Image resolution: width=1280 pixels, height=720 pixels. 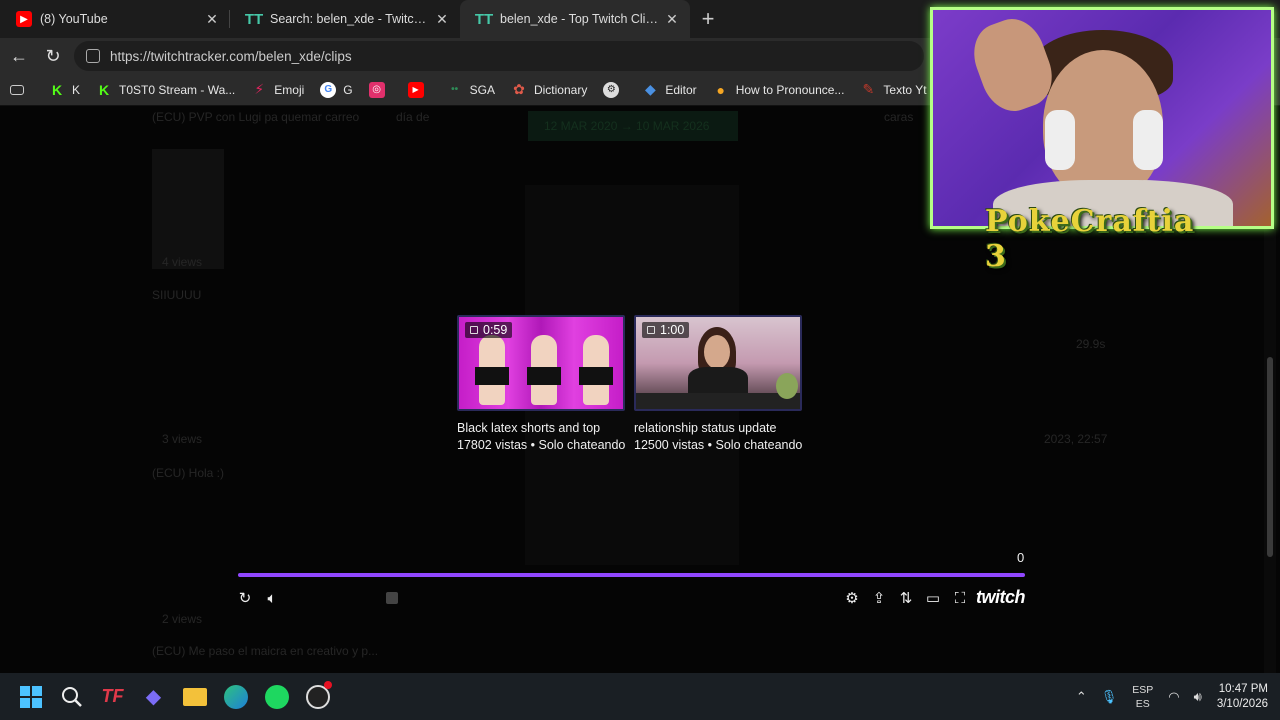 I want to click on bookmark-youtube: ▶, so click(x=419, y=89).